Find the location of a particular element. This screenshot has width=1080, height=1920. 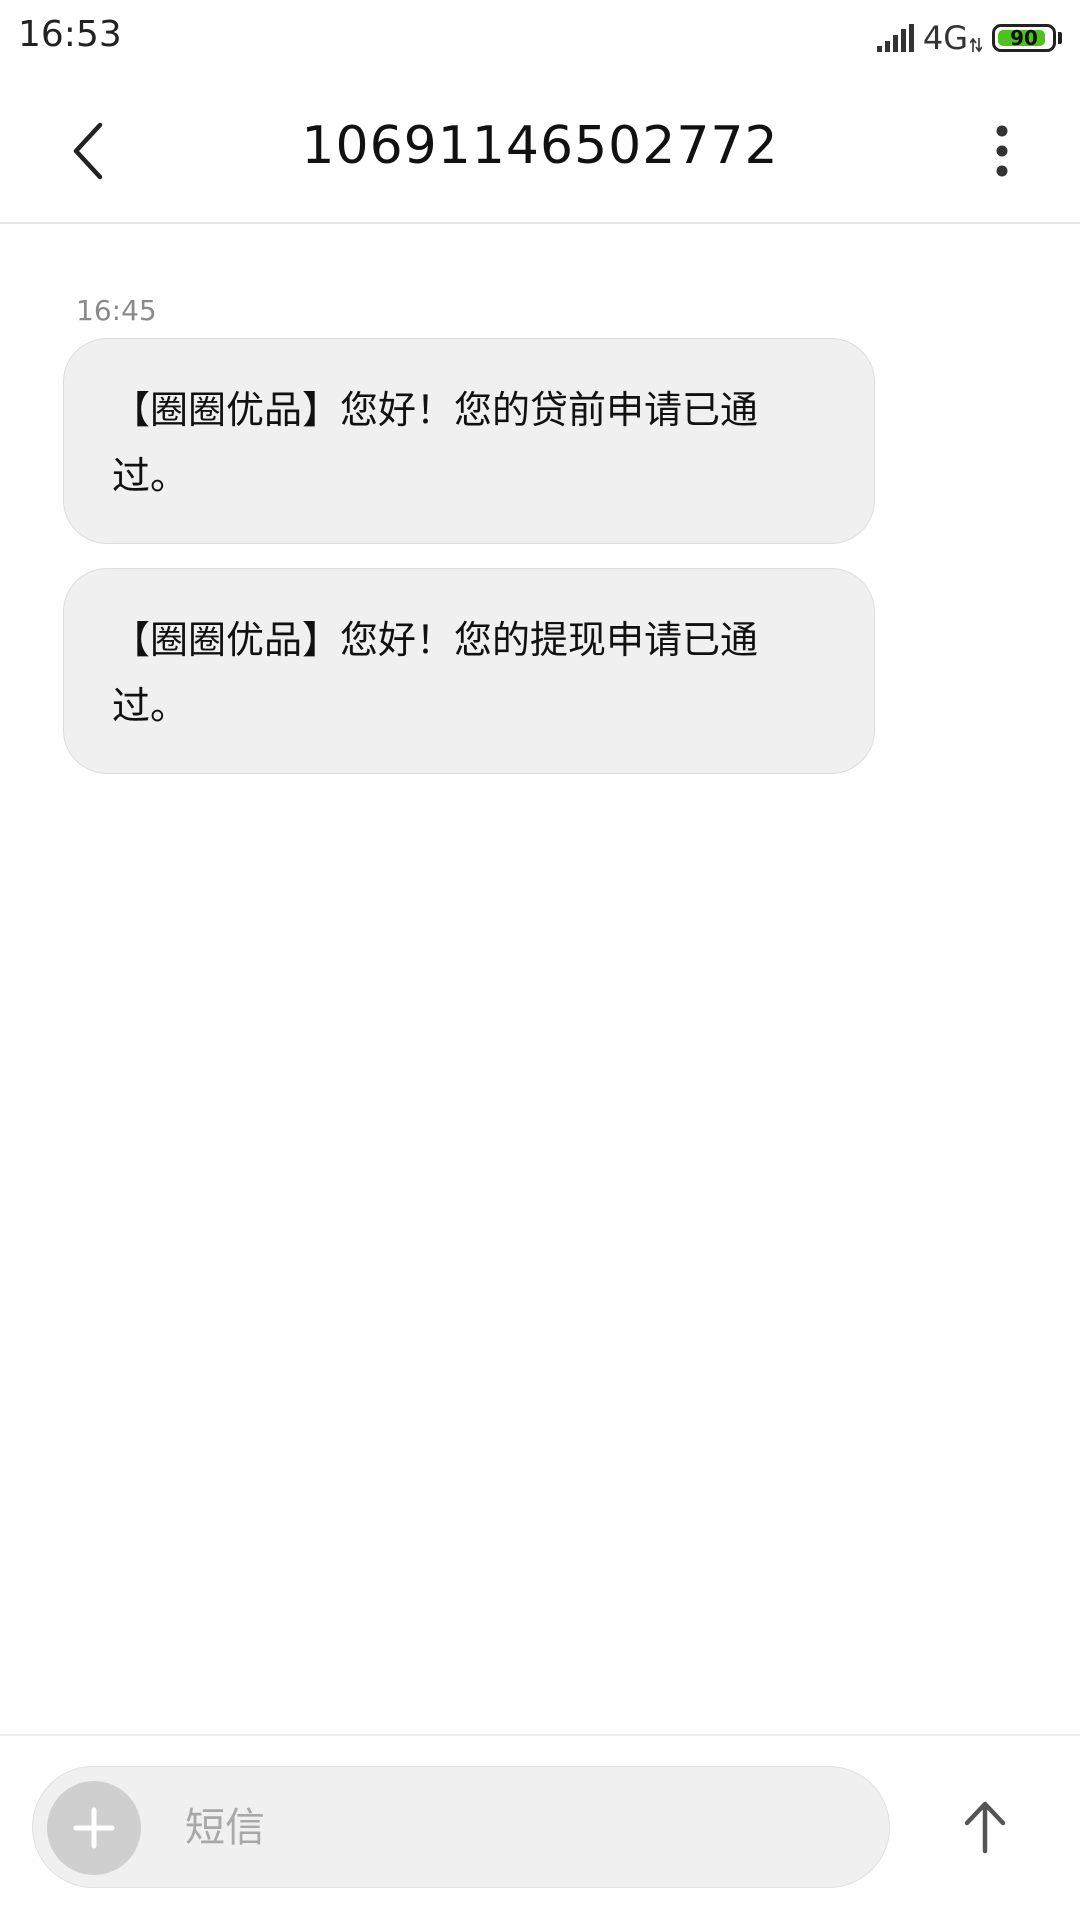

send-arrow-up-icon is located at coordinates (985, 1827).